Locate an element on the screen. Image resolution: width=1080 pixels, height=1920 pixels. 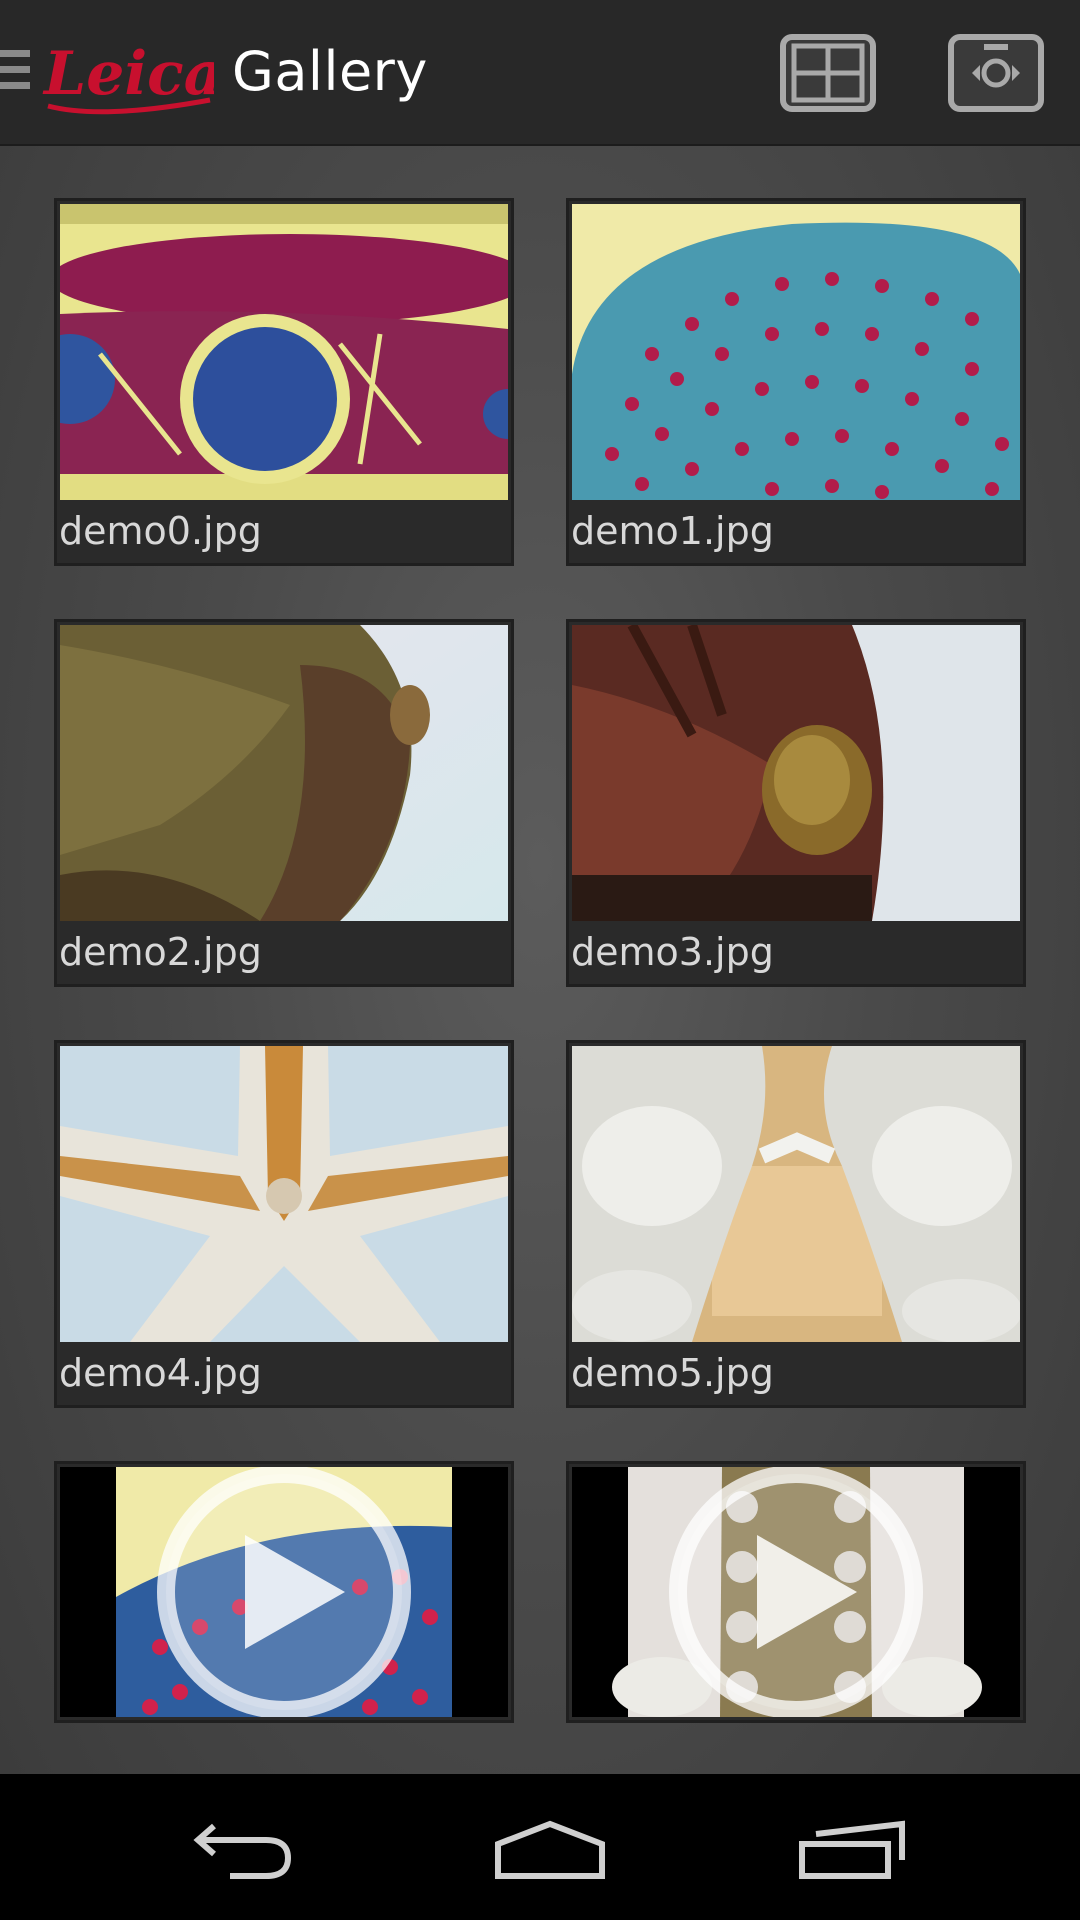
item-filename: demo1.jpg is located at coordinates (672, 531).